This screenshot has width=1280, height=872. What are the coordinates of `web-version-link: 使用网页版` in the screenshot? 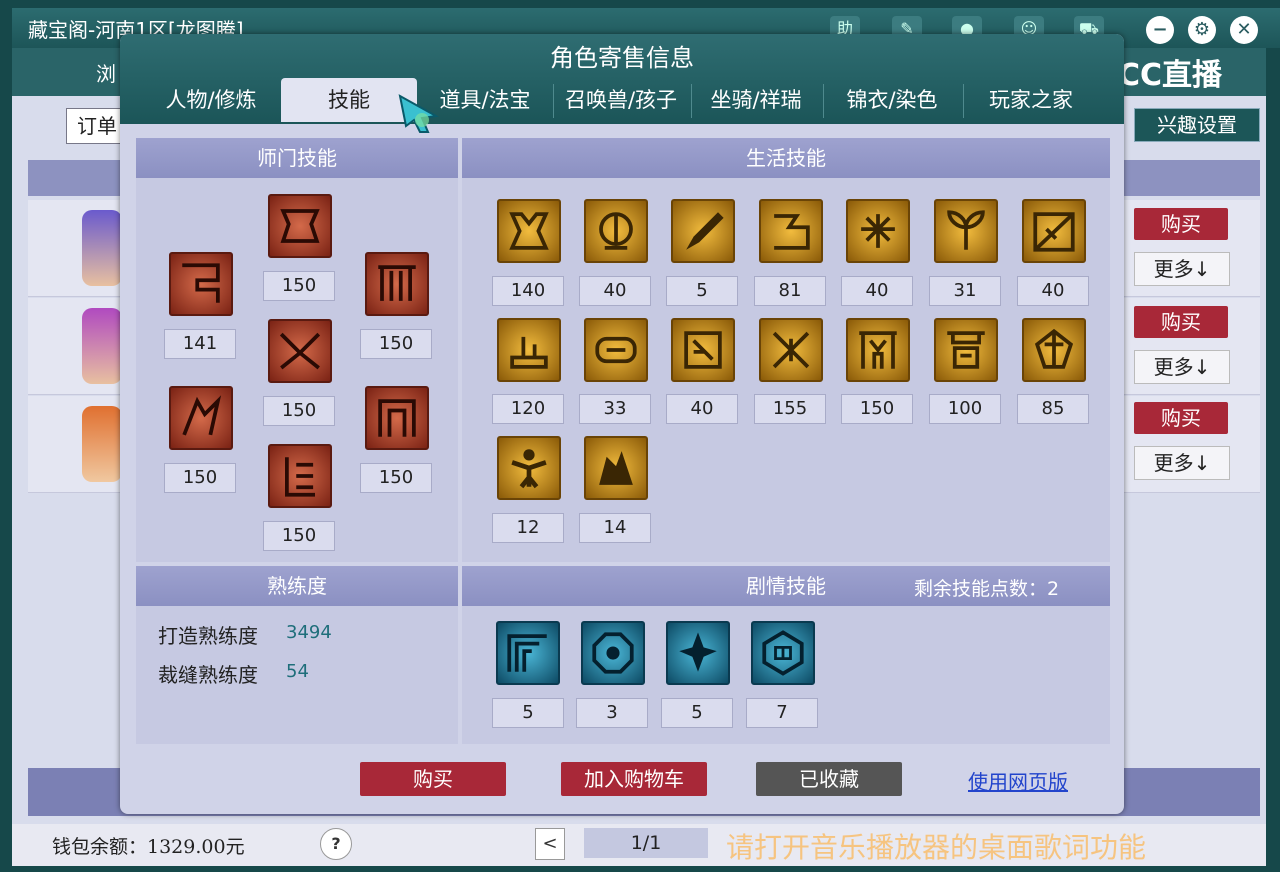 It's located at (1018, 780).